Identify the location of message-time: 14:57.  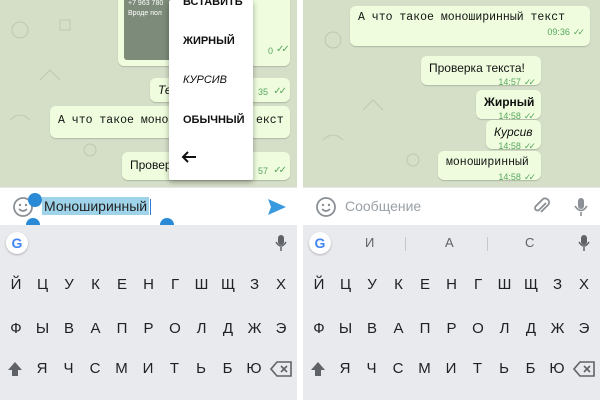
(509, 82).